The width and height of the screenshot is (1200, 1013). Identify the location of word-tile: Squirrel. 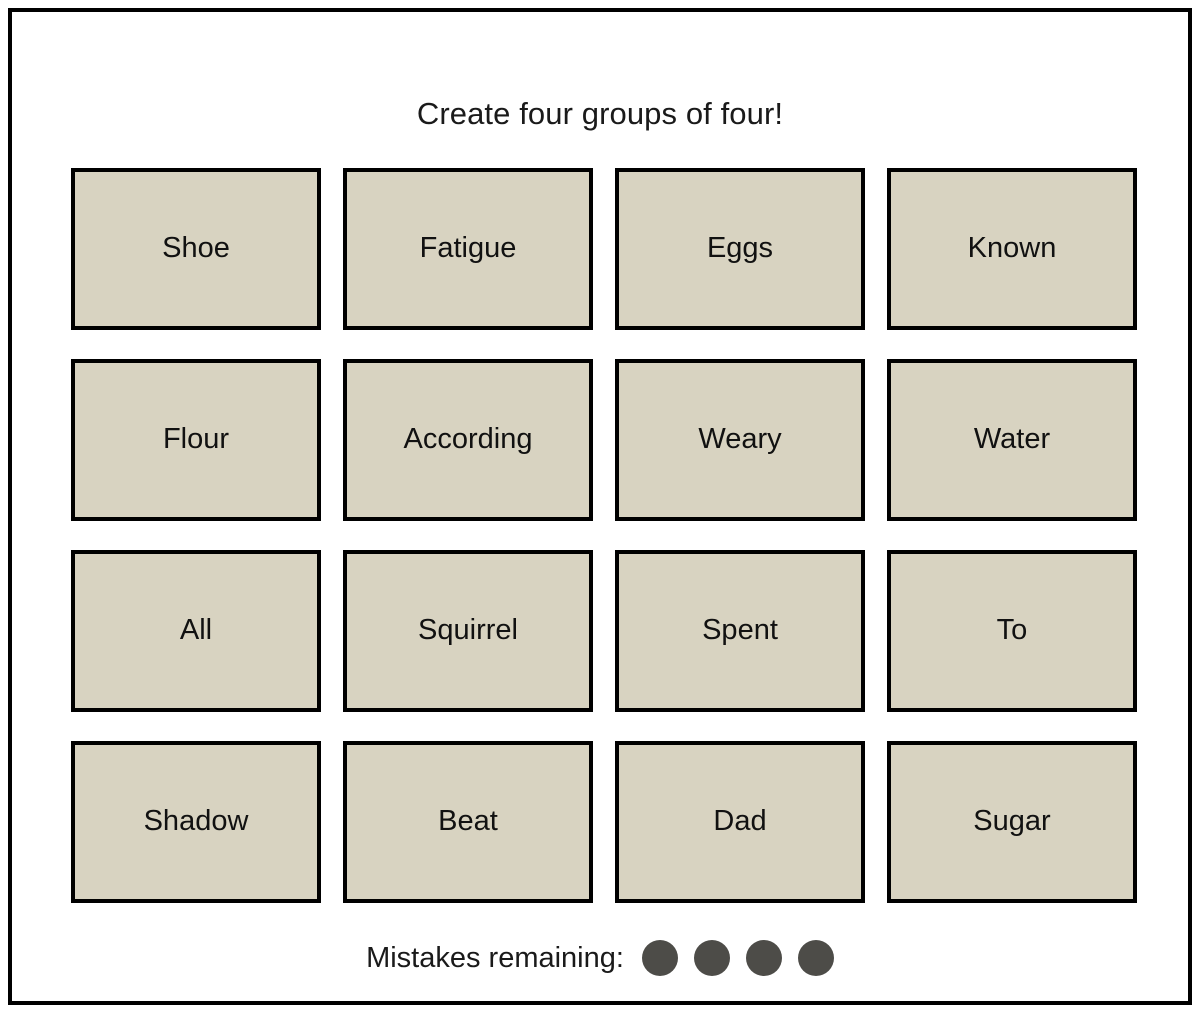
(468, 631).